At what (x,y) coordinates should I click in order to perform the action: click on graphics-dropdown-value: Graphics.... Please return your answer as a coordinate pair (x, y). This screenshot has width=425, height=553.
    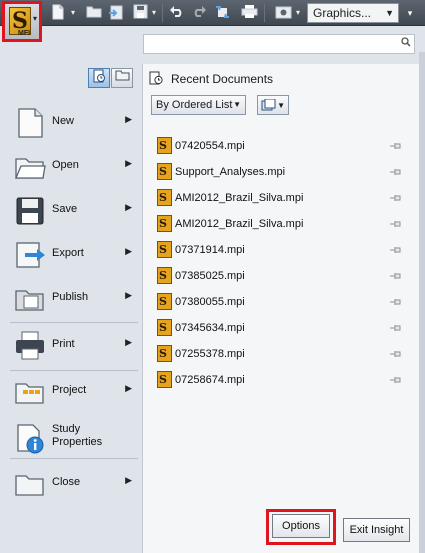
    Looking at the image, I should click on (342, 13).